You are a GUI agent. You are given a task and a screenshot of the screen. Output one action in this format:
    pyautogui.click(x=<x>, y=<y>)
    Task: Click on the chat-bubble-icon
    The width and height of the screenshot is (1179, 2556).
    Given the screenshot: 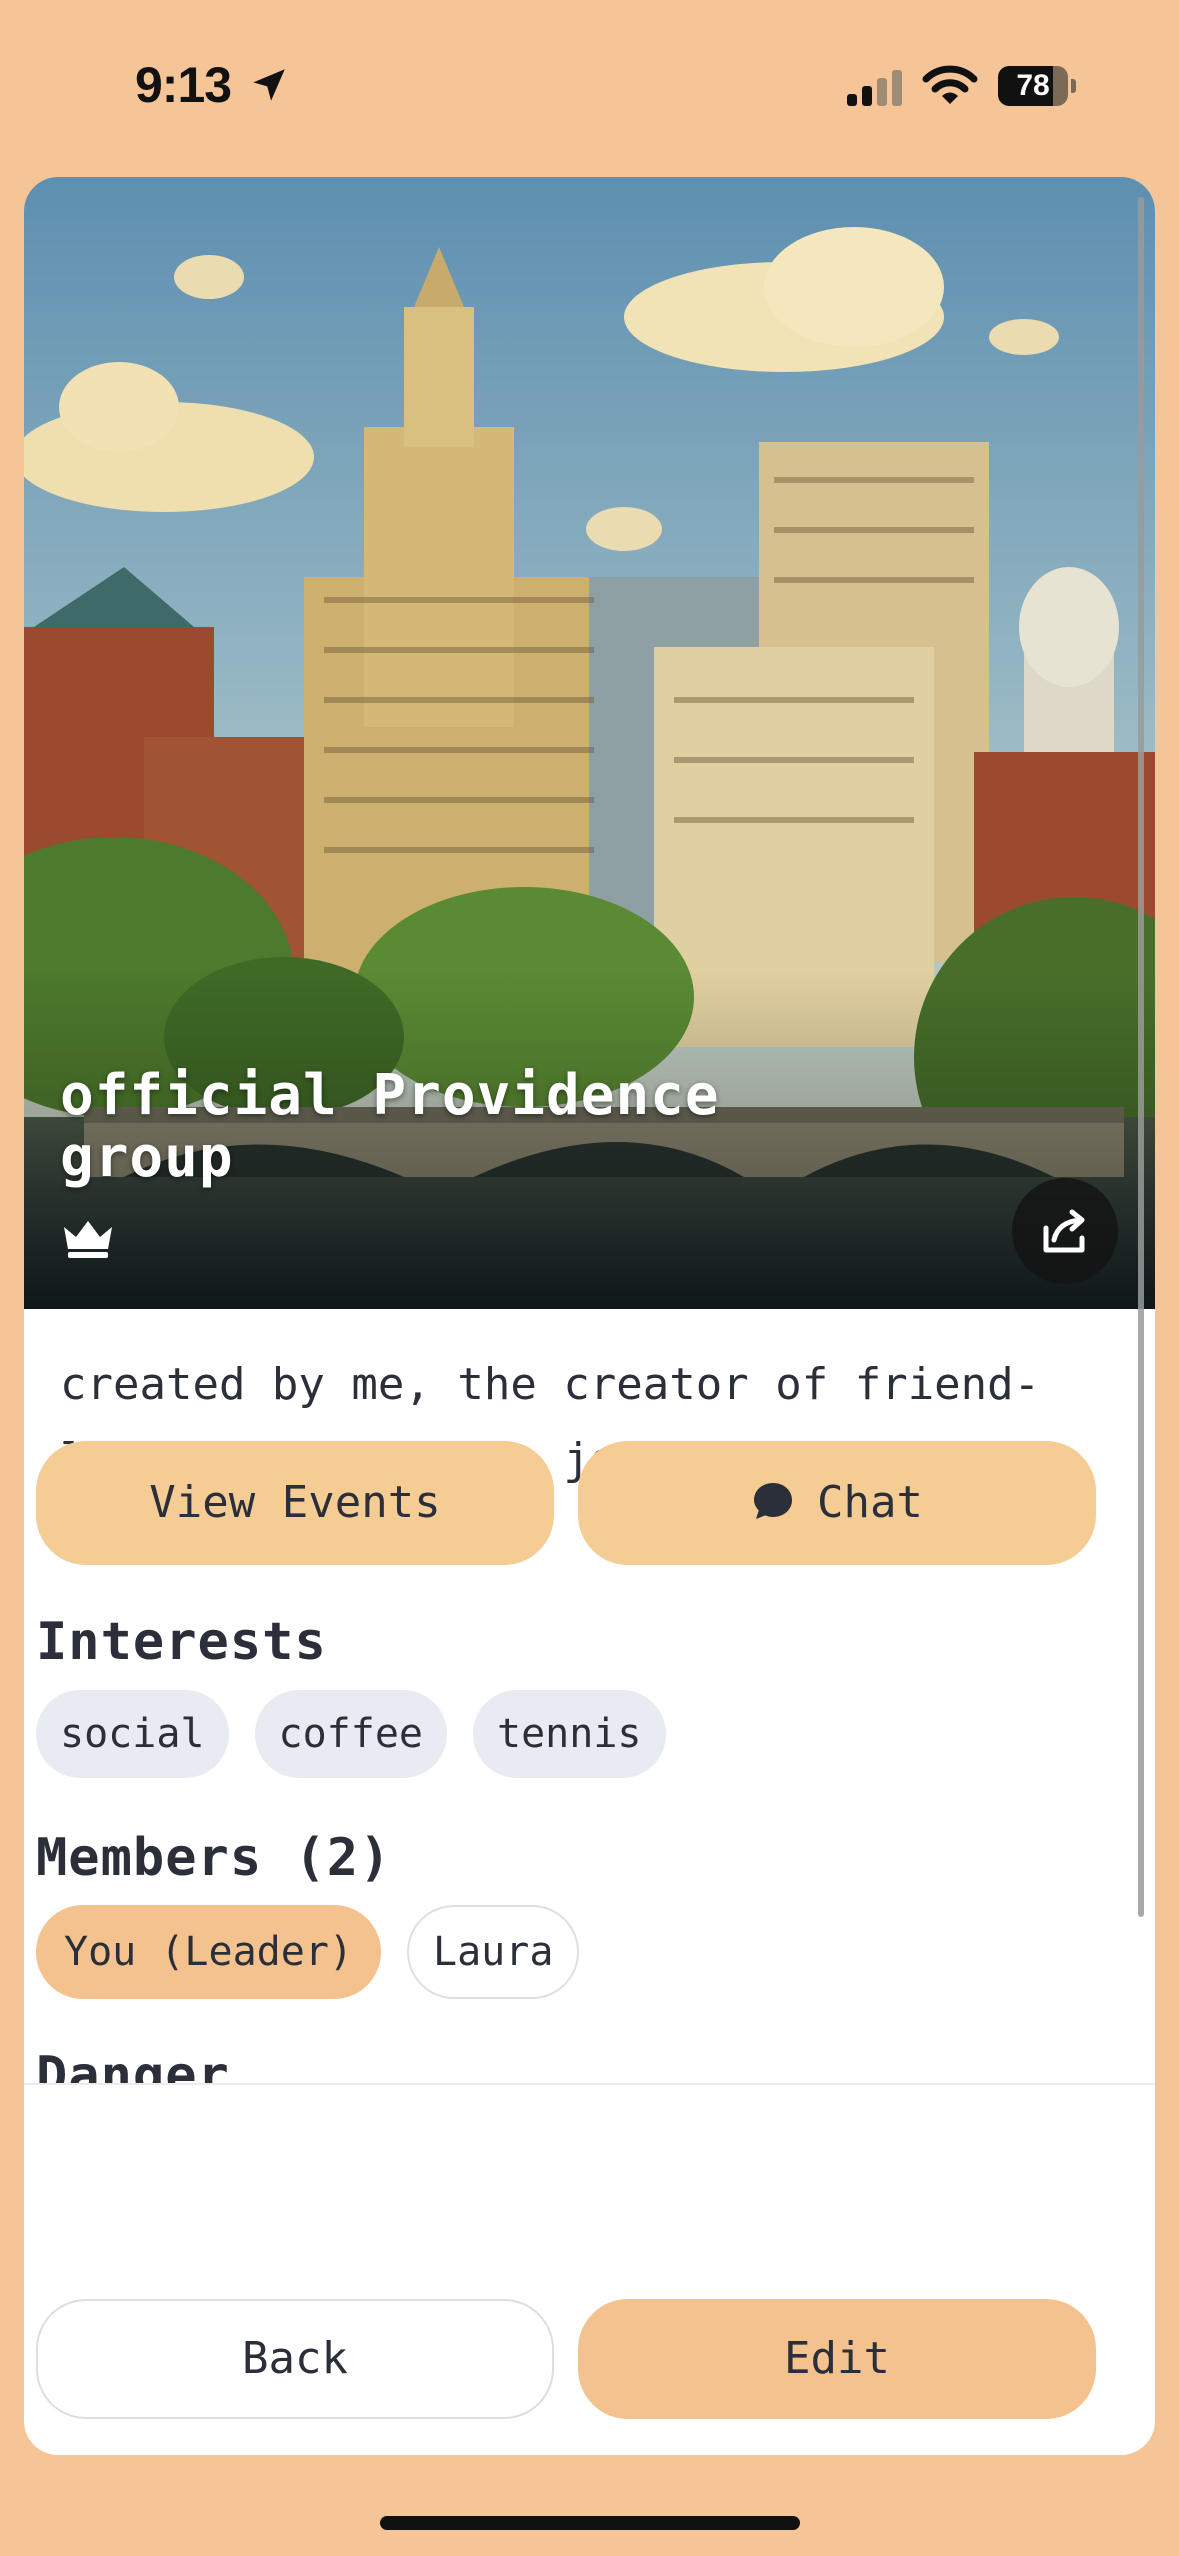 What is the action you would take?
    pyautogui.click(x=773, y=1501)
    